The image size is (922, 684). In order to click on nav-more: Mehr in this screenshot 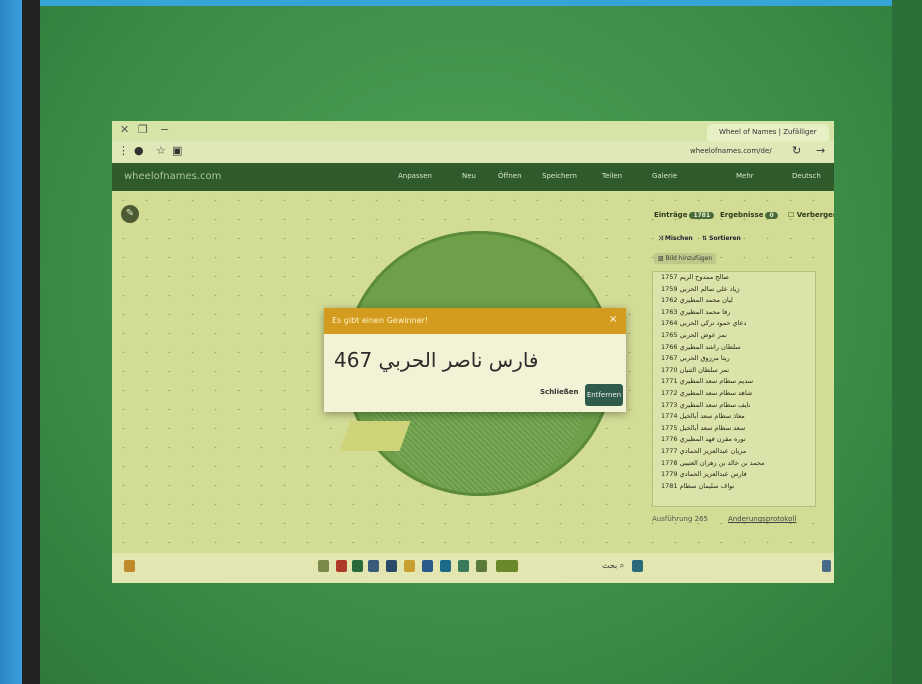, I will do `click(745, 176)`.